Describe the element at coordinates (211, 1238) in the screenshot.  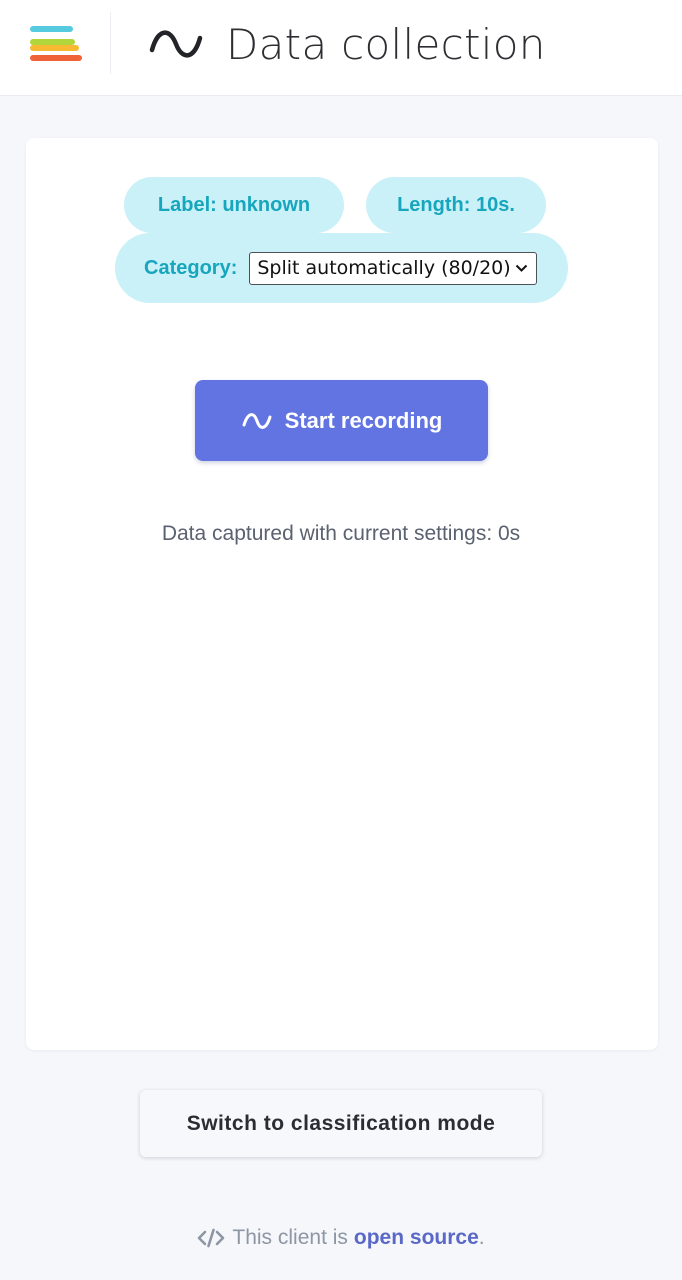
I see `code-icon` at that location.